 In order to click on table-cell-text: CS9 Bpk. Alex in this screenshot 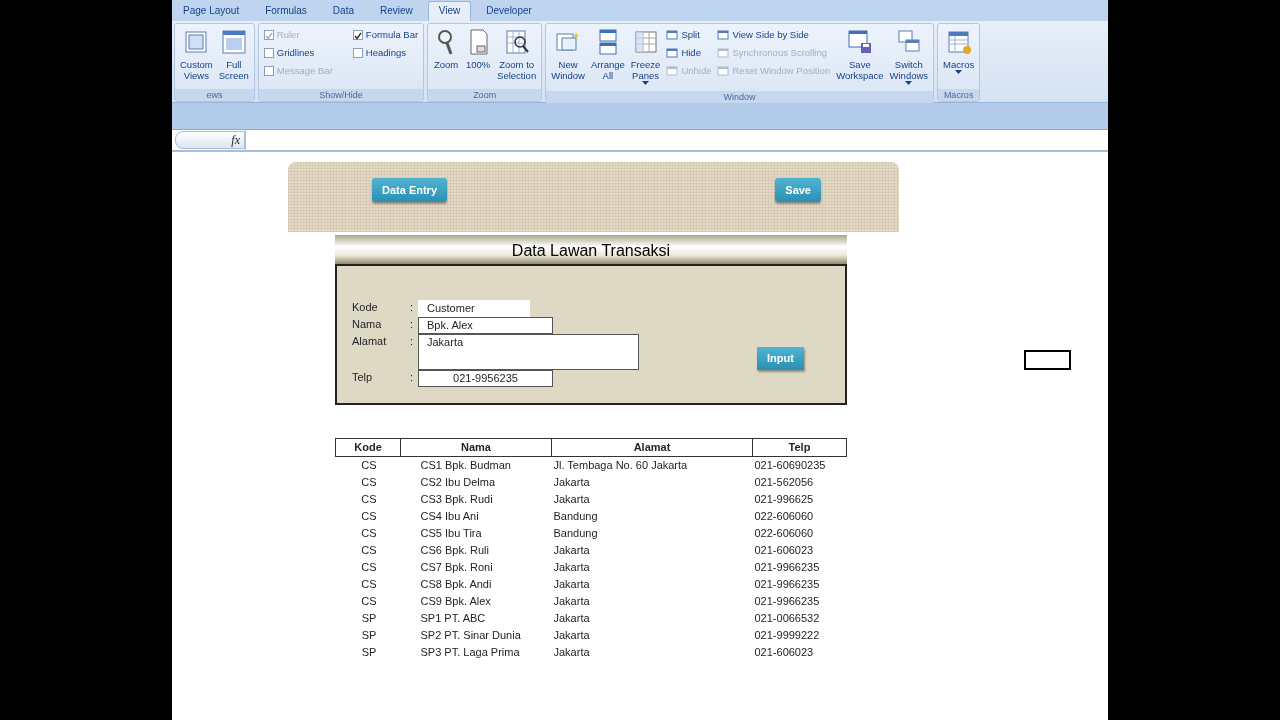, I will do `click(455, 601)`.